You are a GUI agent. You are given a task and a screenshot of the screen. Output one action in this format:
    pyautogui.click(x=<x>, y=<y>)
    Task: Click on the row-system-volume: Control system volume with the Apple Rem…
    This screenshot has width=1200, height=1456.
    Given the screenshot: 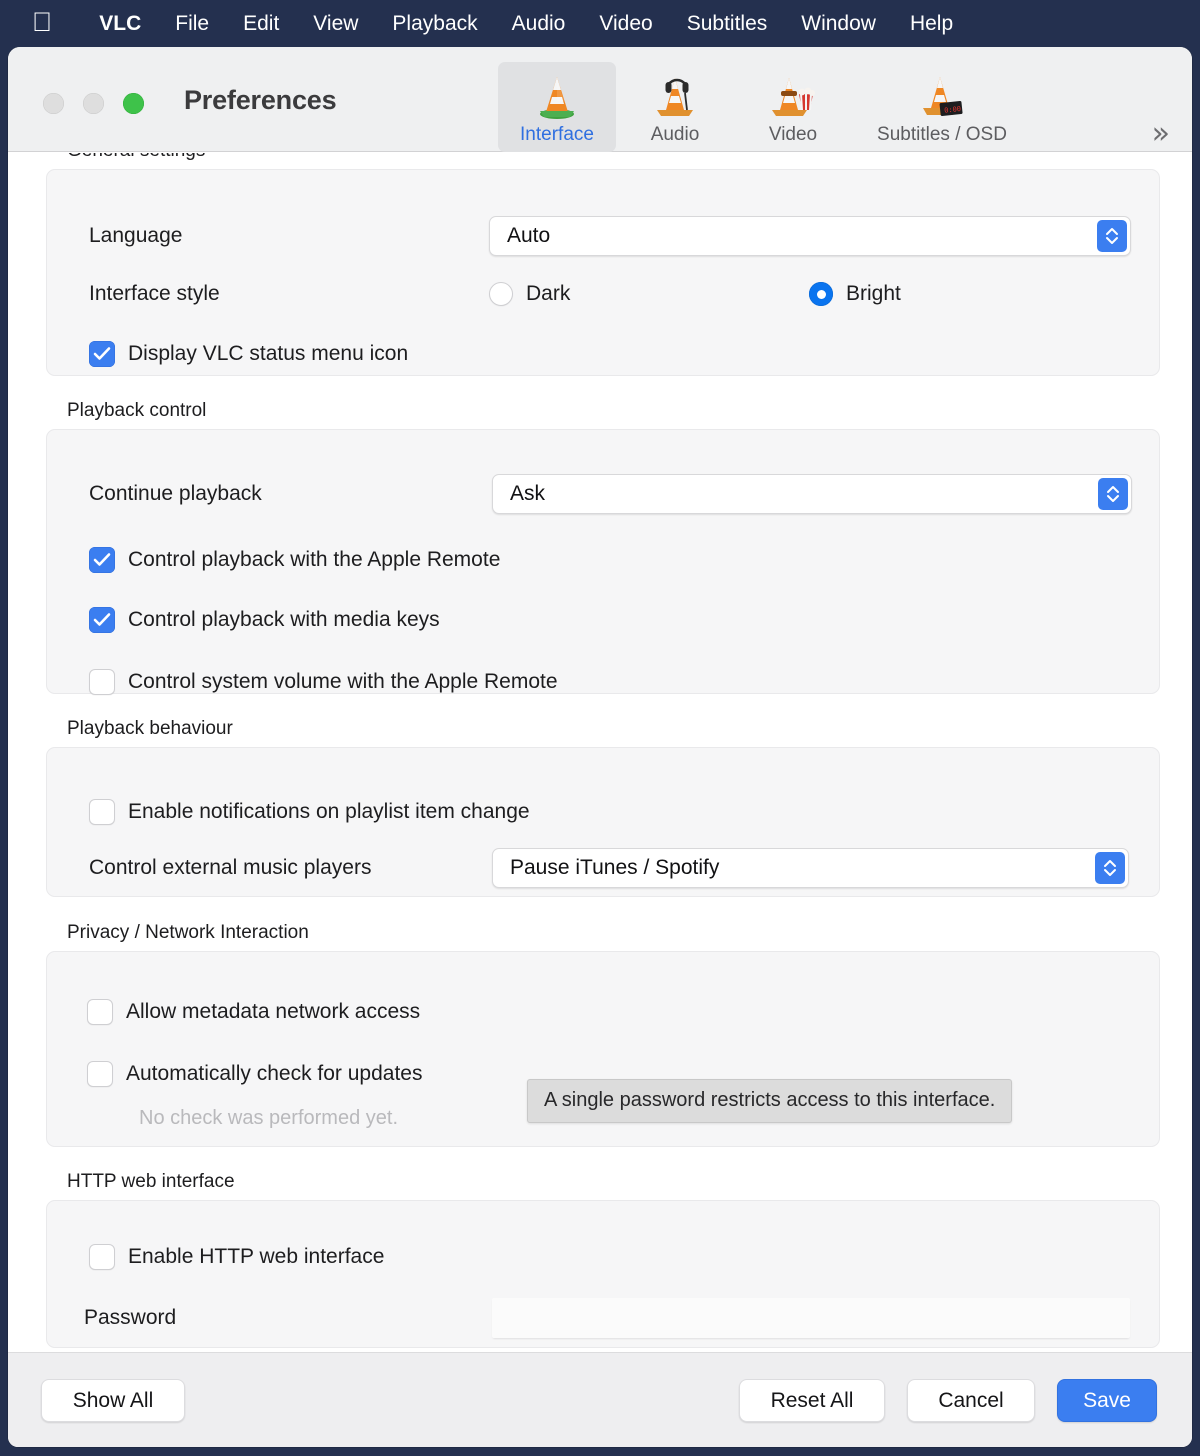 What is the action you would take?
    pyautogui.click(x=323, y=682)
    